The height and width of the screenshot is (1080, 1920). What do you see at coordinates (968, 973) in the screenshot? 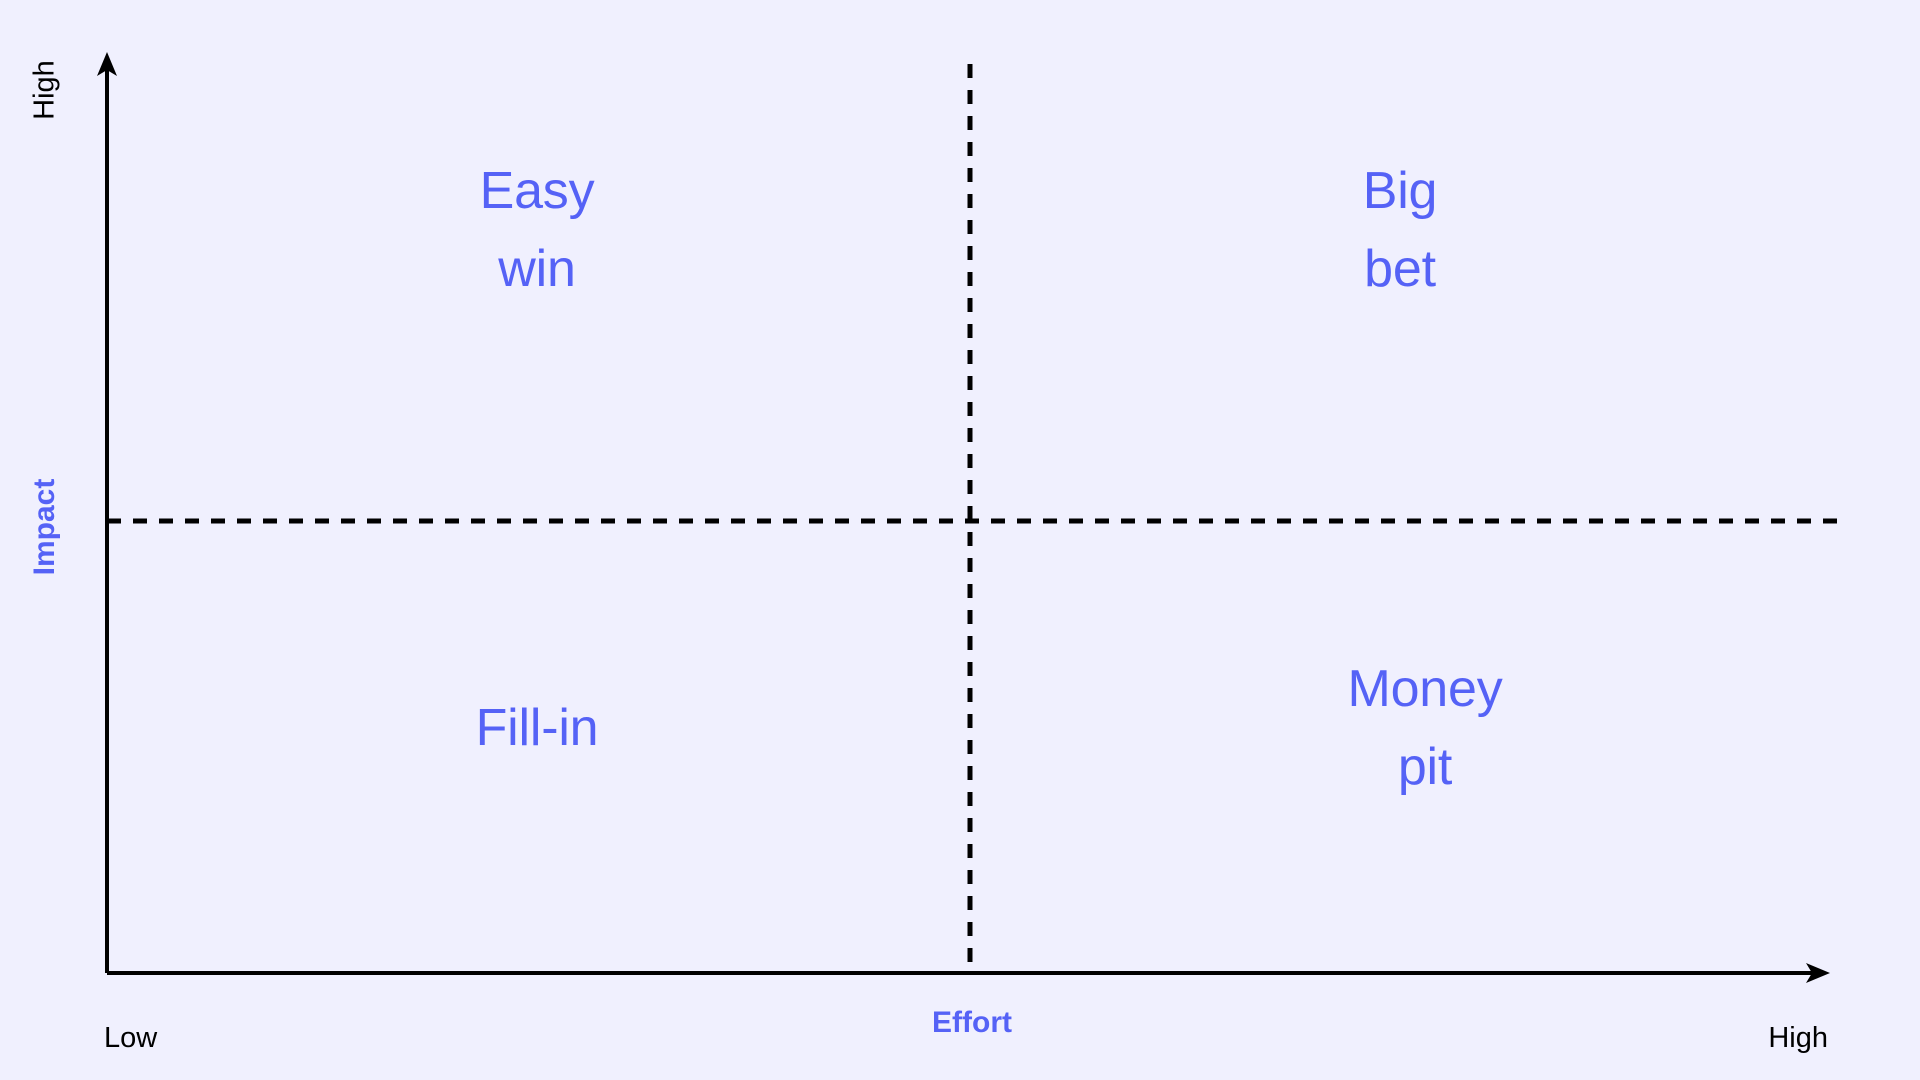
I see `x-axis-line` at bounding box center [968, 973].